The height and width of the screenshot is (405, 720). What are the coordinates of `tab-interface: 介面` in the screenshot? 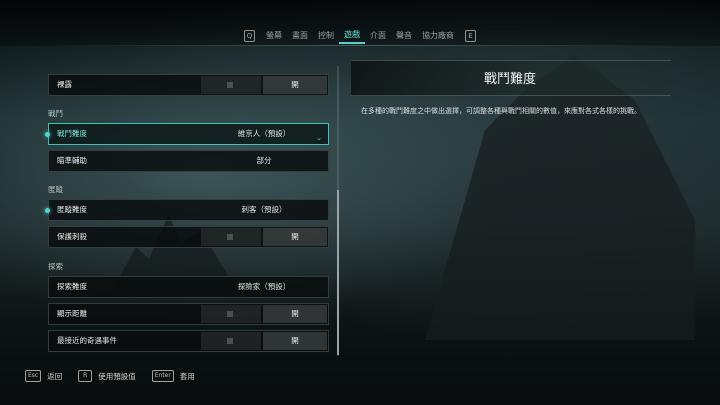 It's located at (378, 36).